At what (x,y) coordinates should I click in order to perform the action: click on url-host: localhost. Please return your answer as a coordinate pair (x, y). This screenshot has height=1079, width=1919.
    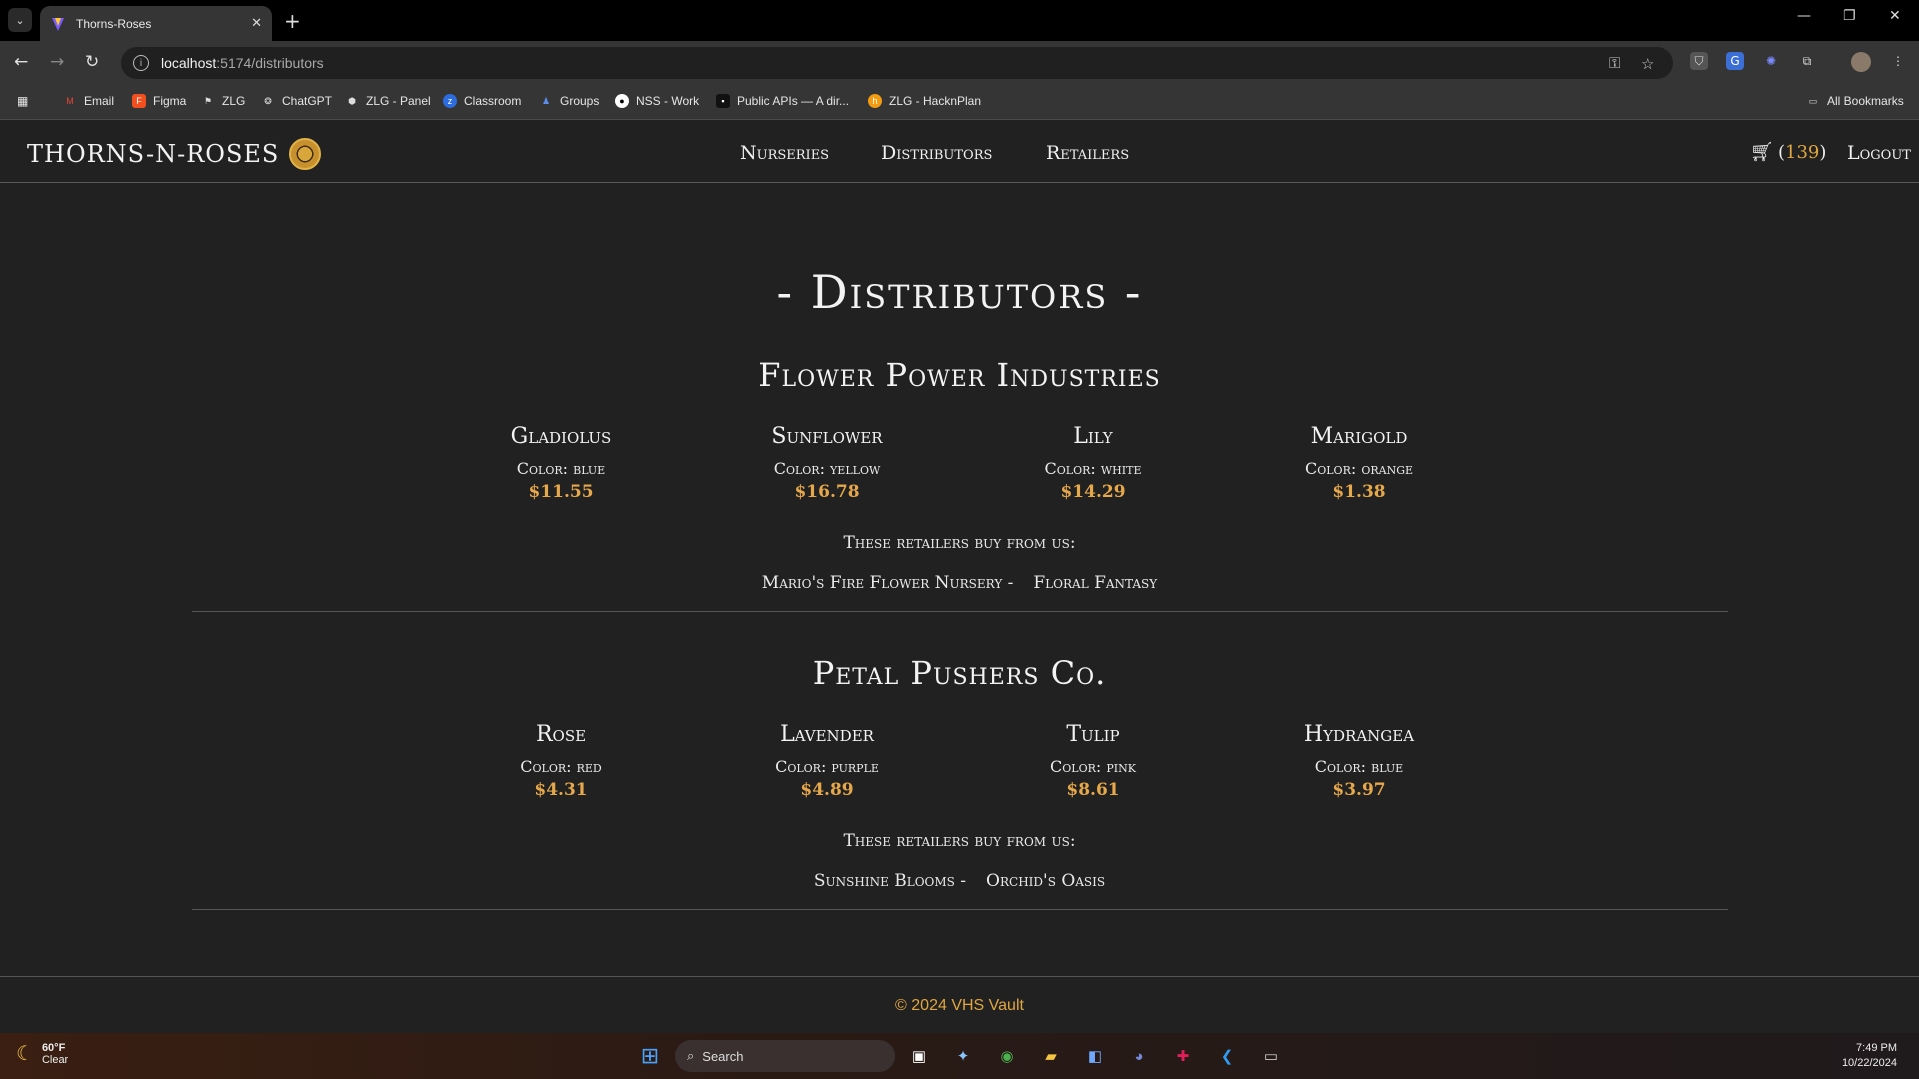
    Looking at the image, I should click on (189, 63).